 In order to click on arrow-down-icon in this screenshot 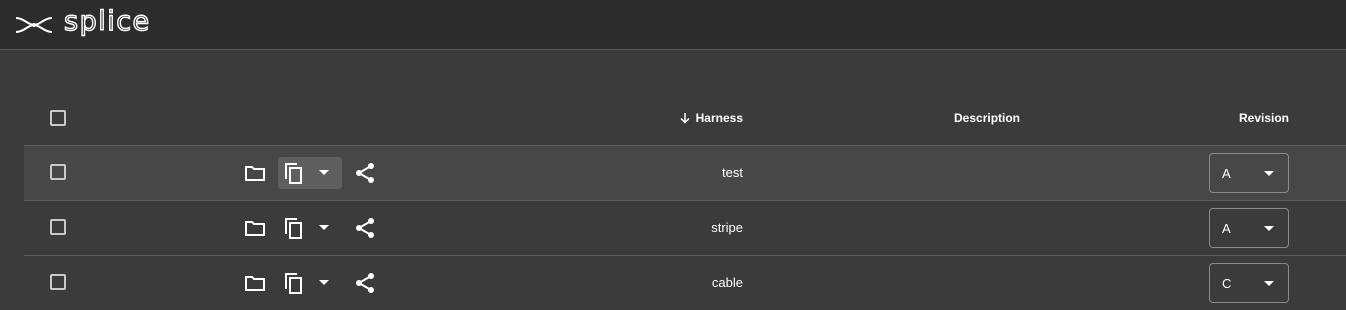, I will do `click(685, 118)`.